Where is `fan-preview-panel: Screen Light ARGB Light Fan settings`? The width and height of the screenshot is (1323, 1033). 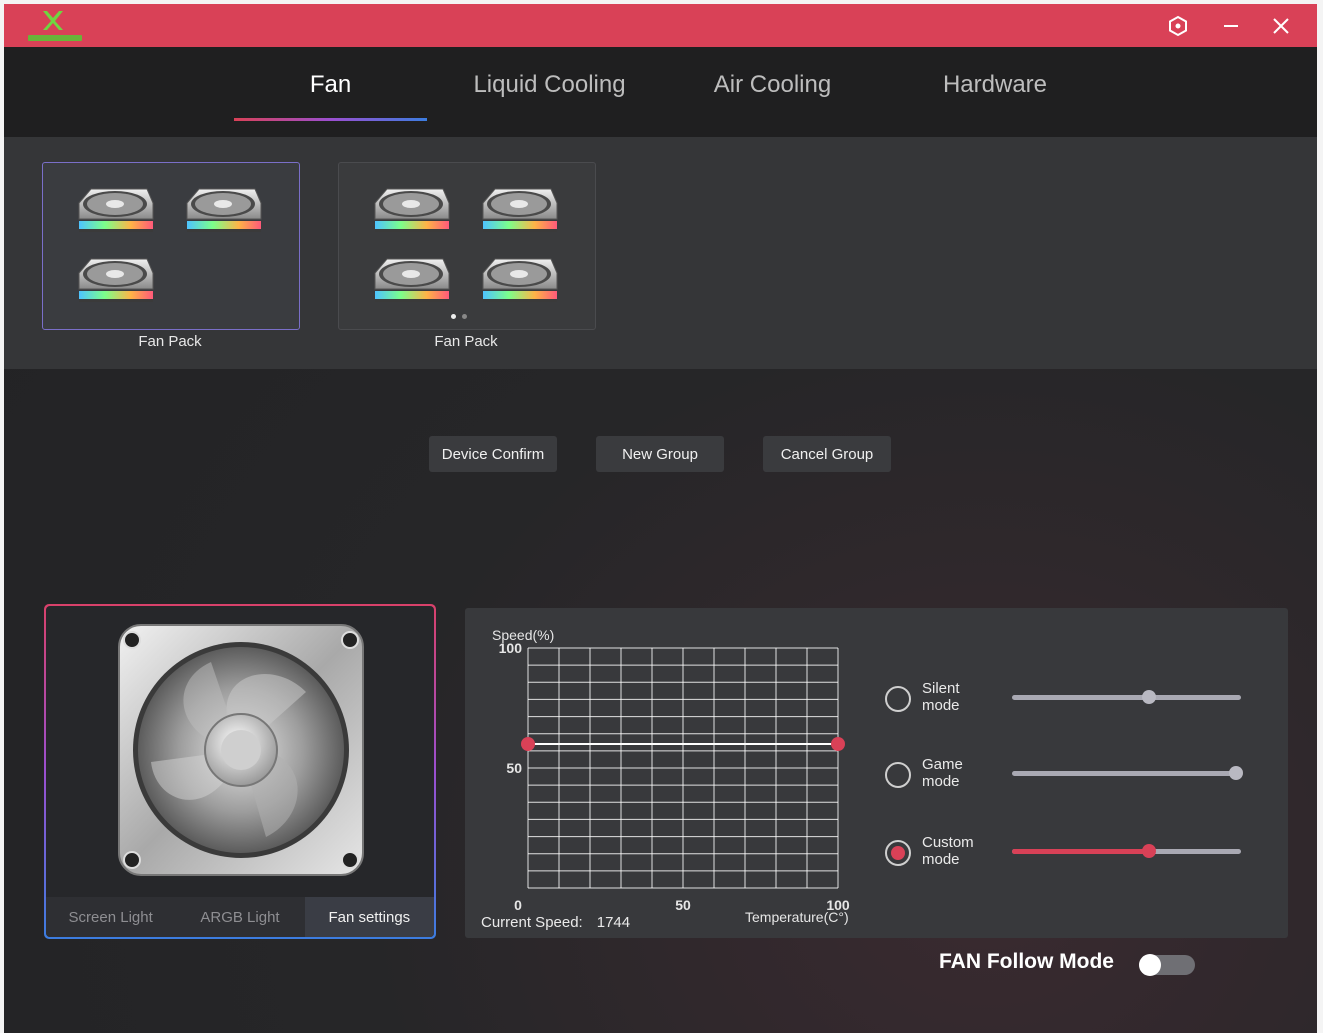 fan-preview-panel: Screen Light ARGB Light Fan settings is located at coordinates (240, 771).